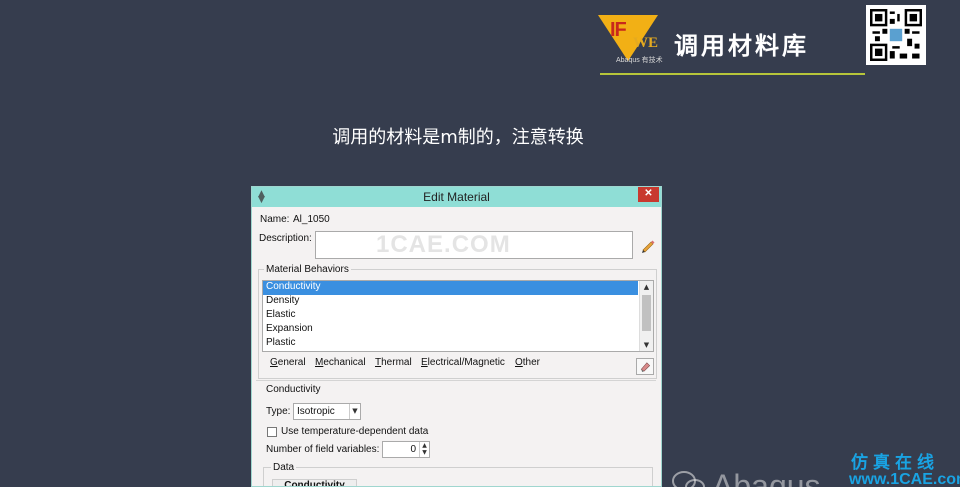  What do you see at coordinates (618, 30) in the screenshot?
I see `logo-if-text: IF` at bounding box center [618, 30].